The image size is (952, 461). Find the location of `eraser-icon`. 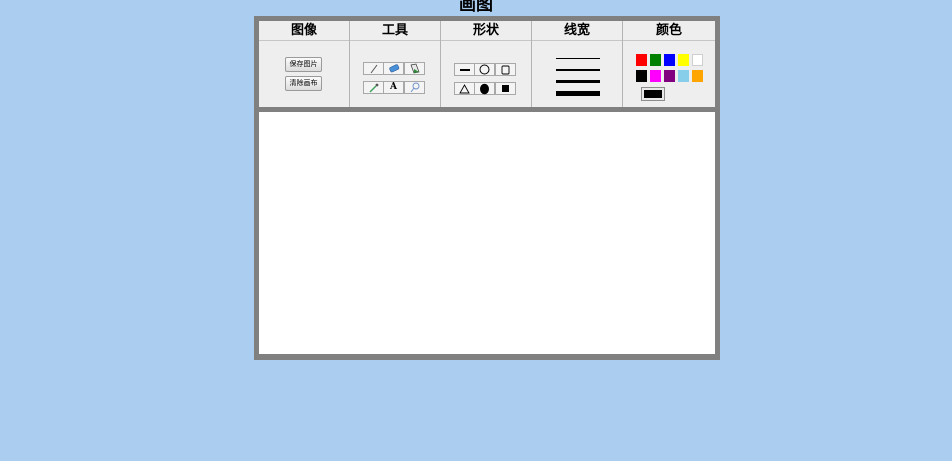

eraser-icon is located at coordinates (393, 67).